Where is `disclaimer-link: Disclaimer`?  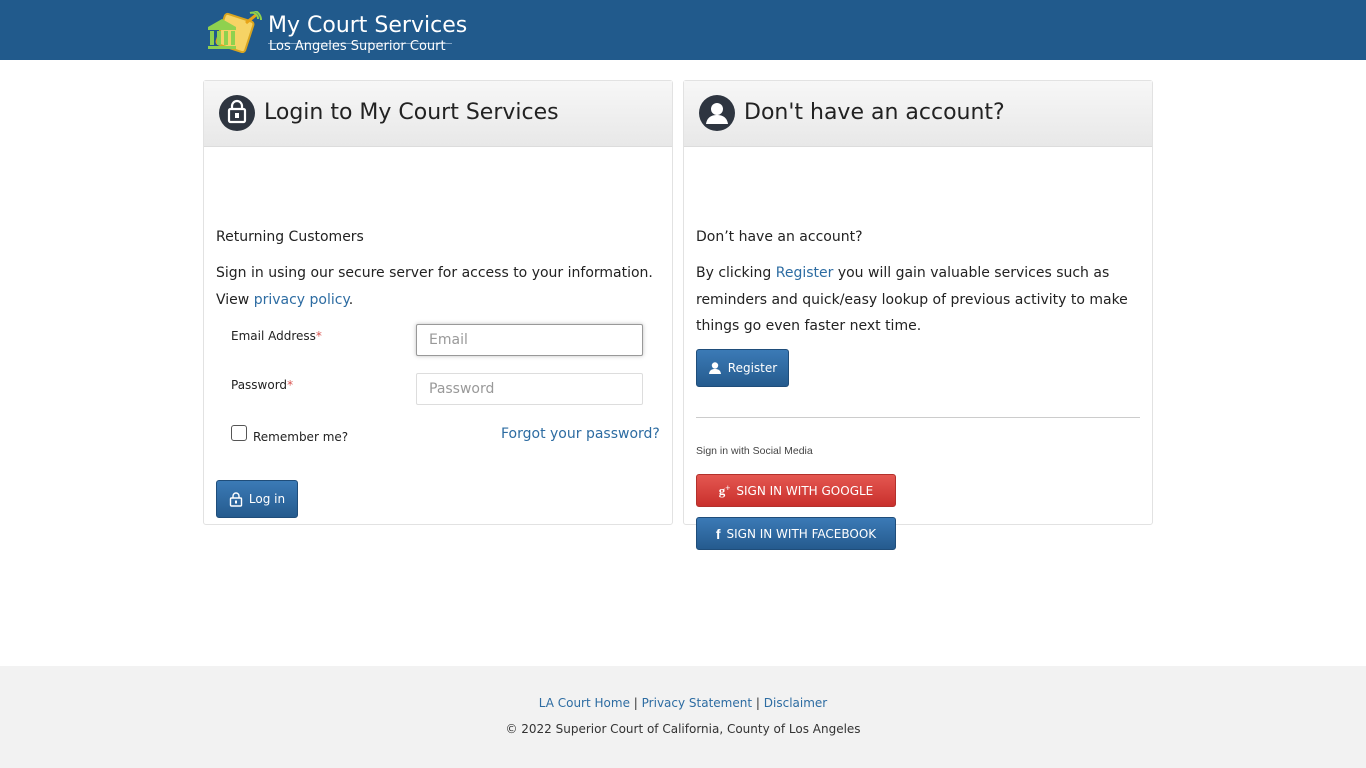 disclaimer-link: Disclaimer is located at coordinates (795, 703).